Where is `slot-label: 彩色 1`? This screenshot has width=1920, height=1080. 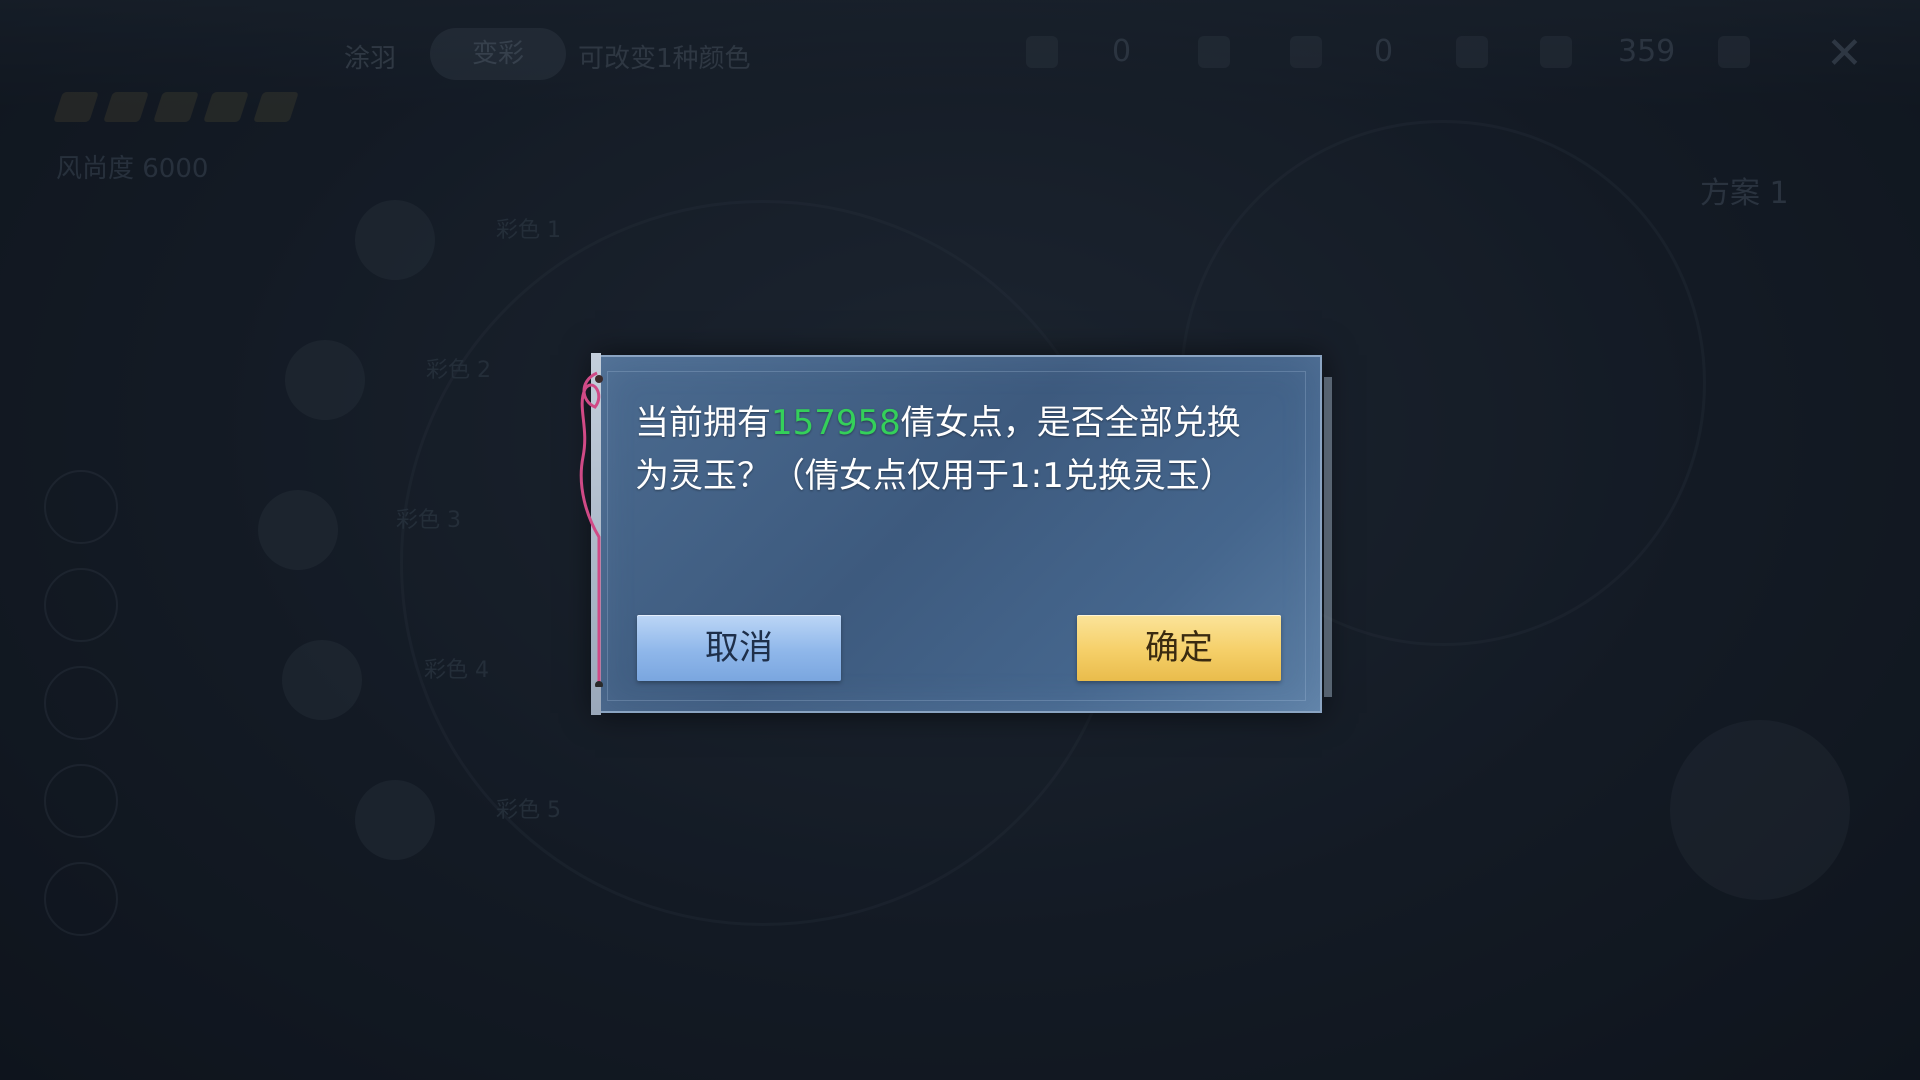 slot-label: 彩色 1 is located at coordinates (528, 230).